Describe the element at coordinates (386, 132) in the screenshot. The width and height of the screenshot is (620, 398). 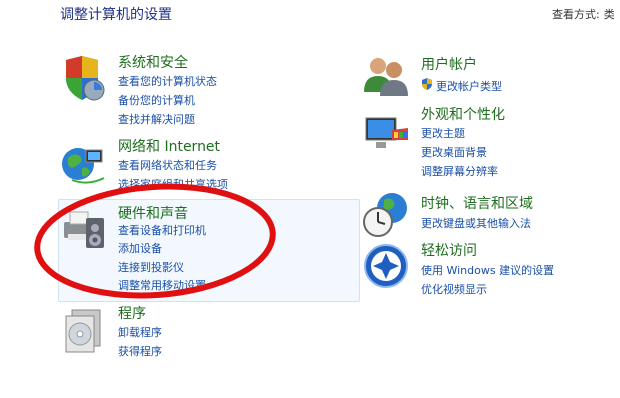
I see `monitor-paint-icon` at that location.